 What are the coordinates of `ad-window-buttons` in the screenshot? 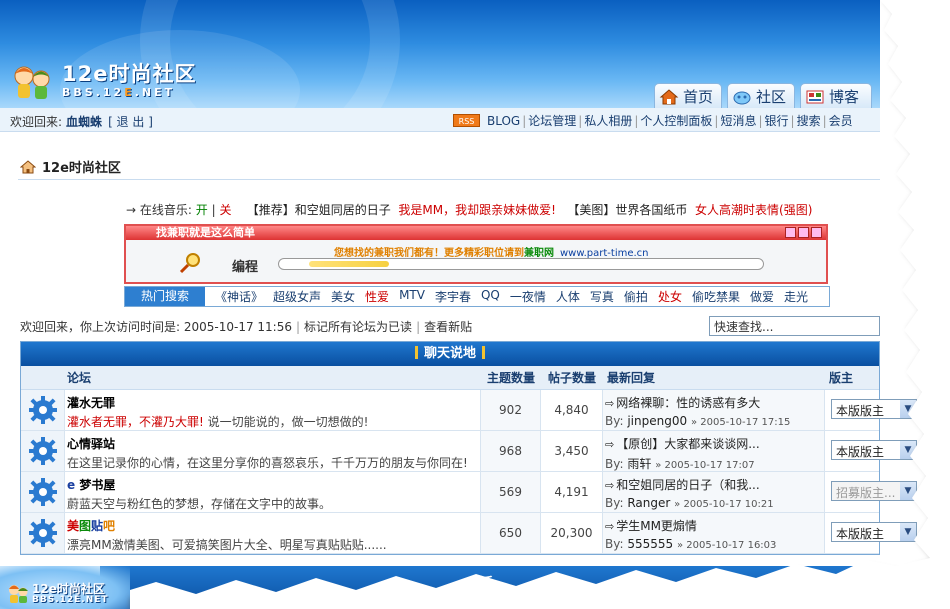 It's located at (803, 232).